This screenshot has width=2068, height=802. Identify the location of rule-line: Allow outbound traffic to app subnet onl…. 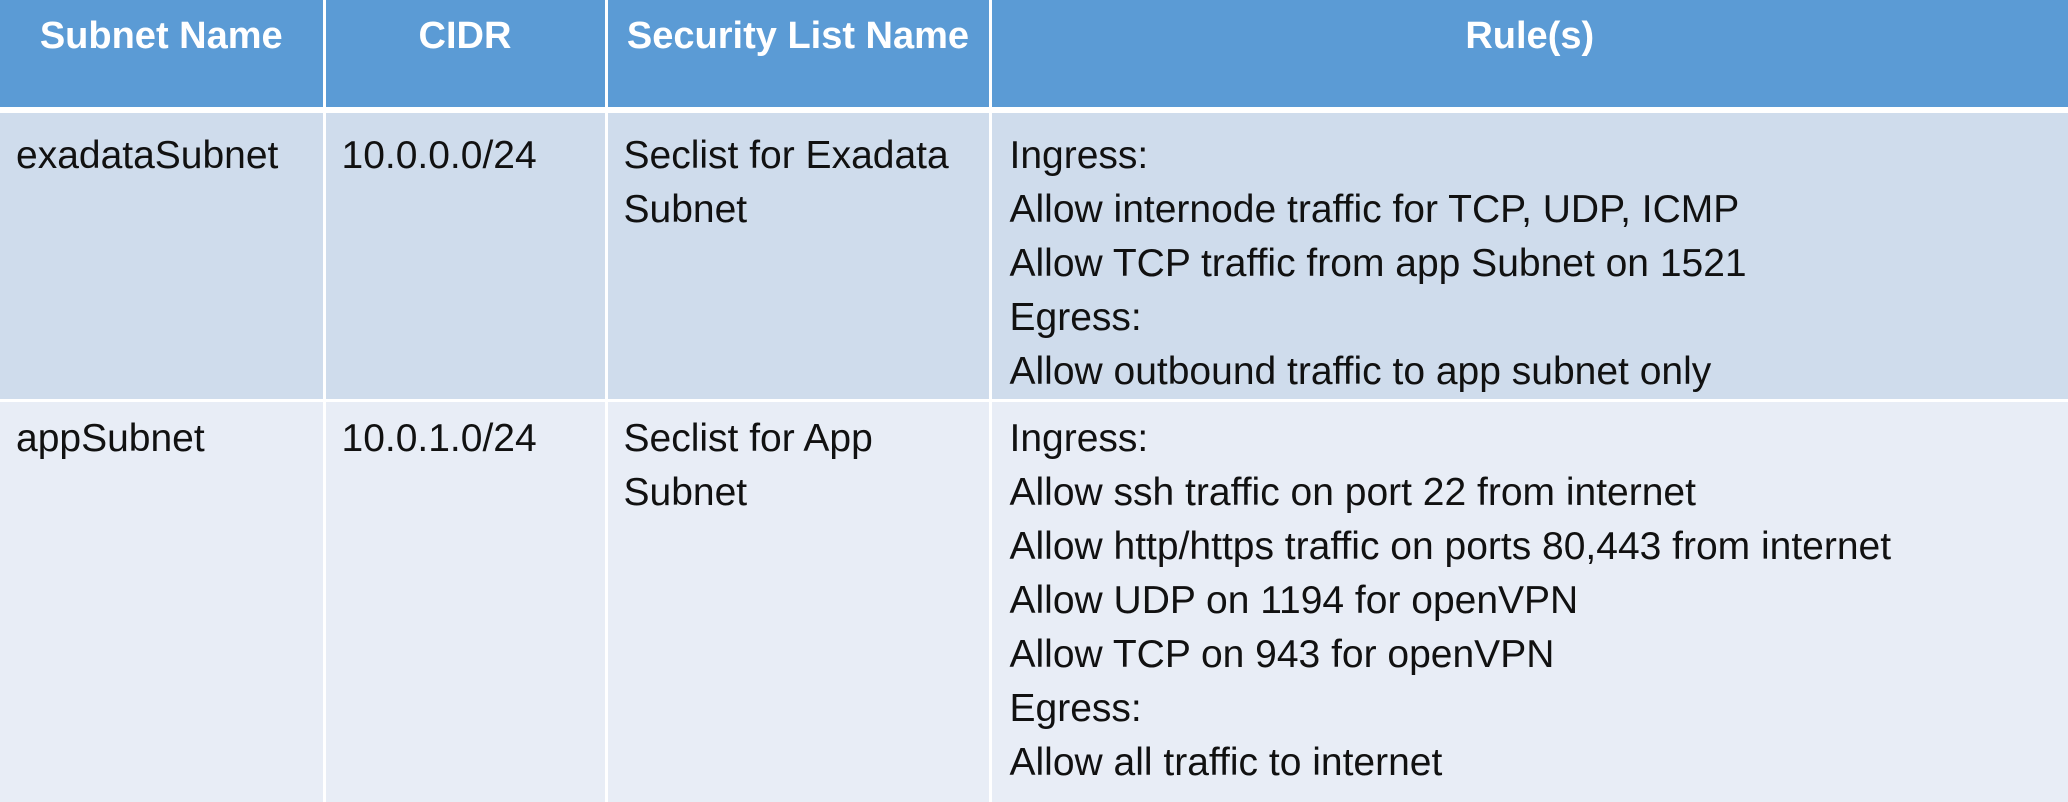
(1360, 371).